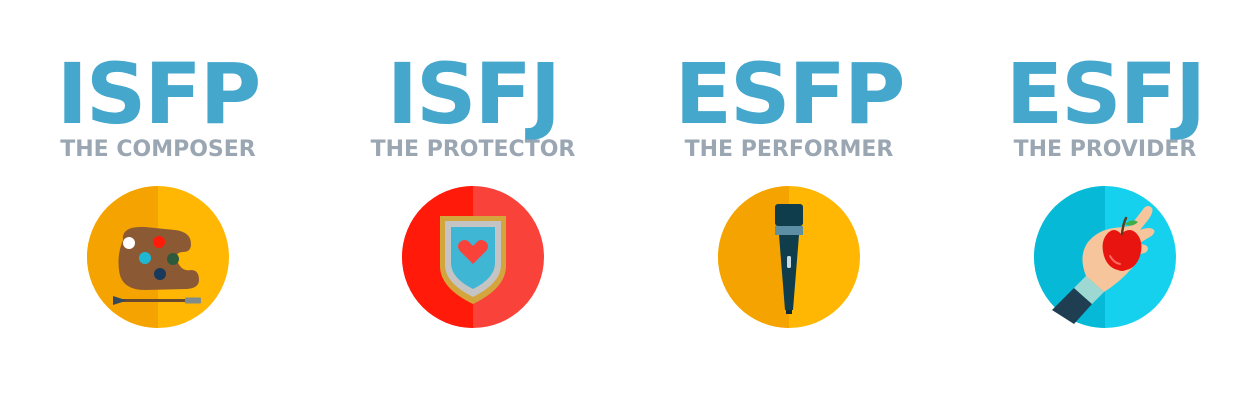 The width and height of the screenshot is (1260, 400). I want to click on type-card-isfp: ISFP THE COMPOSER, so click(158, 193).